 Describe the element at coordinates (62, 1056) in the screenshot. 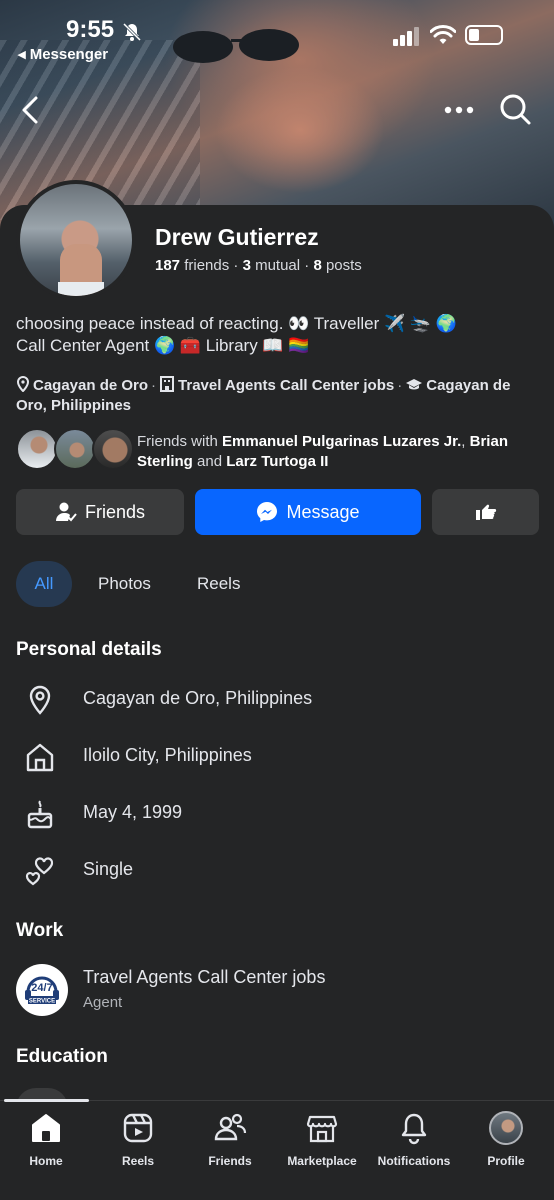

I see `education-heading: Education` at that location.